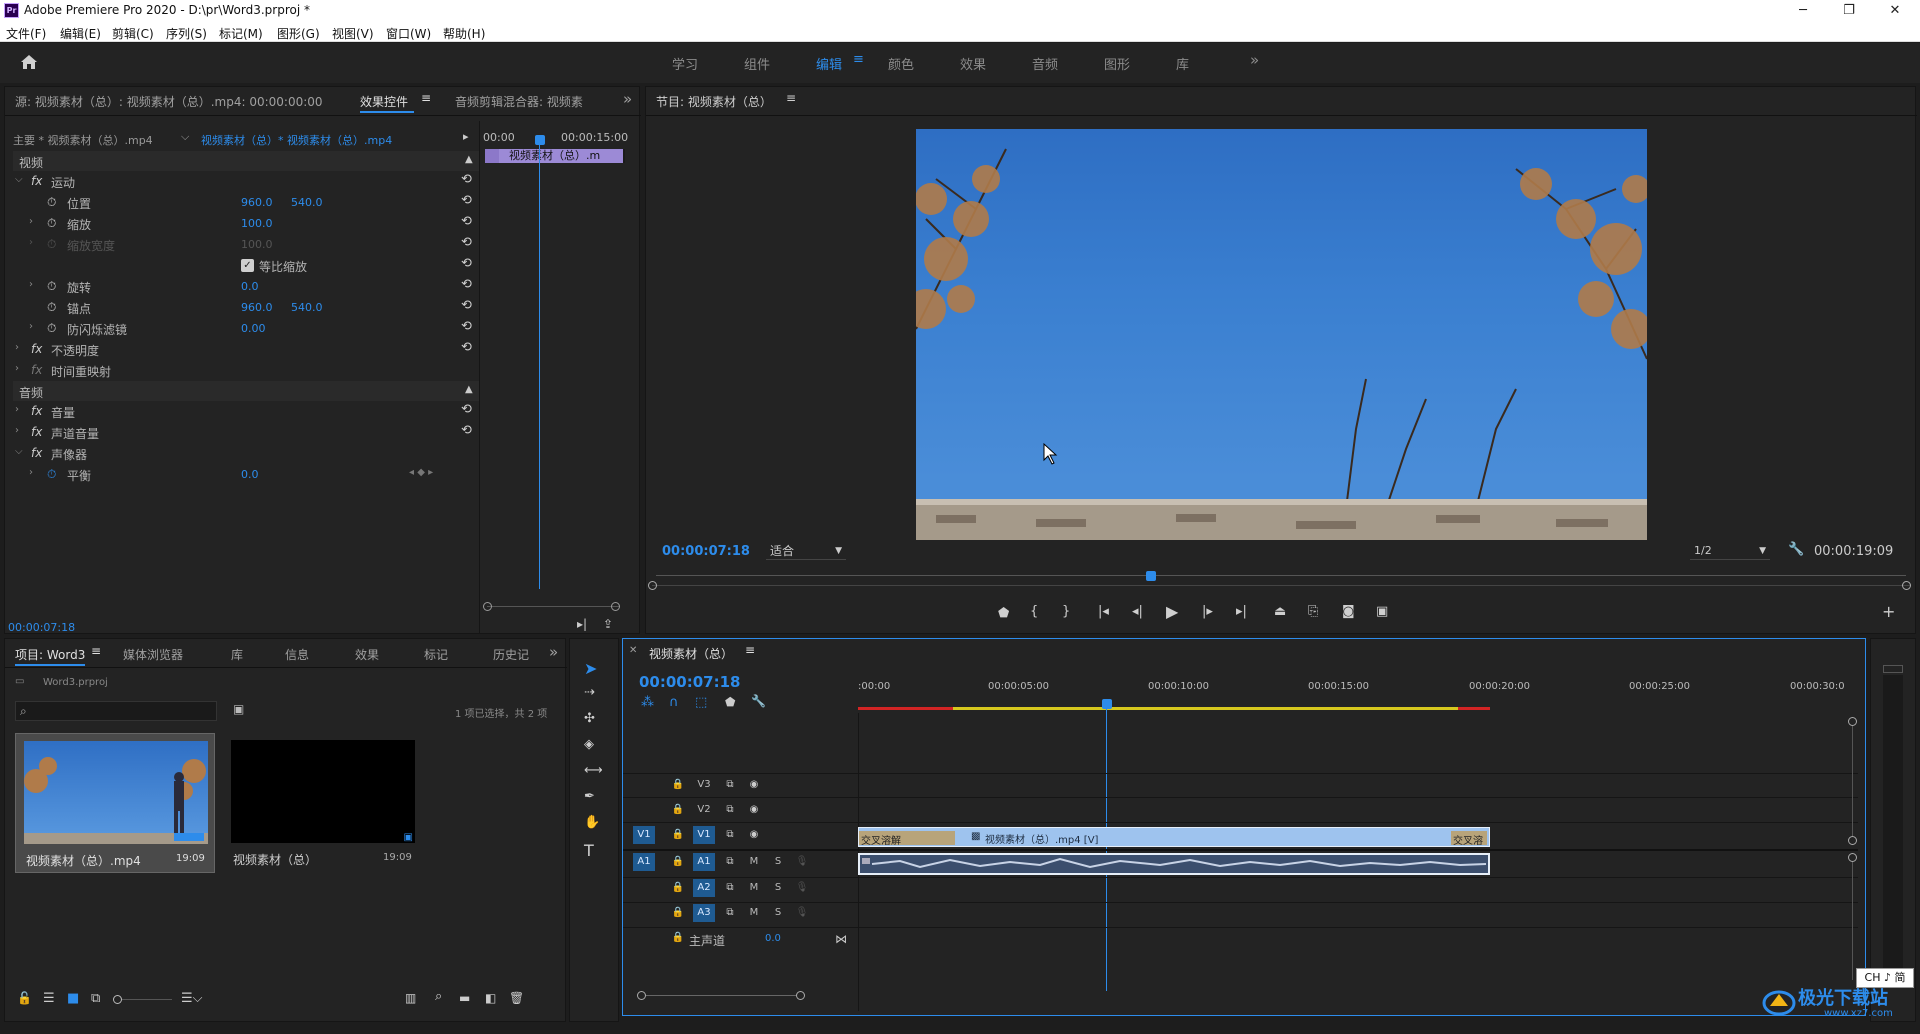 This screenshot has height=1034, width=1920. Describe the element at coordinates (26, 33) in the screenshot. I see `menu-file: 文件(F)` at that location.